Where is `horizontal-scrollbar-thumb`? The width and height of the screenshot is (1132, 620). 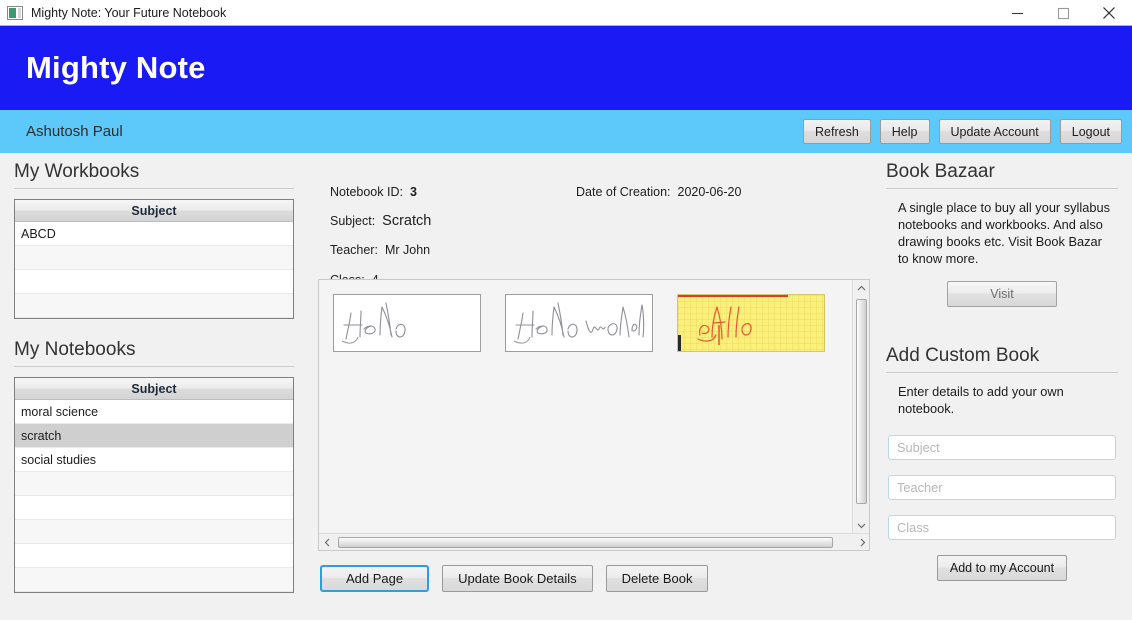 horizontal-scrollbar-thumb is located at coordinates (585, 542).